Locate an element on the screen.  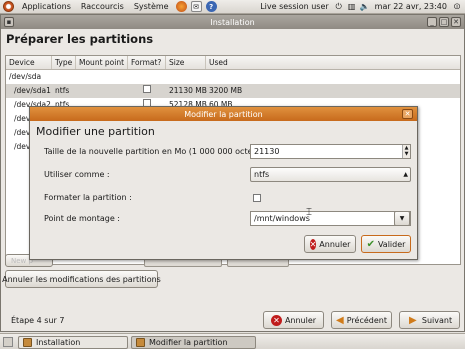
dialog-close-icon: ✕ is located at coordinates (407, 114).